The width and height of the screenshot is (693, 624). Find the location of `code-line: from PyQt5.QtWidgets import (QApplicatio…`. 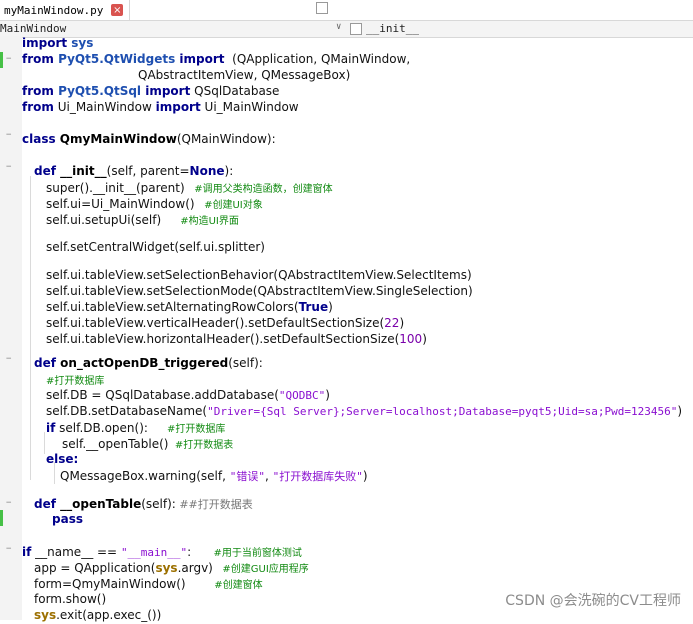

code-line: from PyQt5.QtWidgets import (QApplicatio… is located at coordinates (216, 59).